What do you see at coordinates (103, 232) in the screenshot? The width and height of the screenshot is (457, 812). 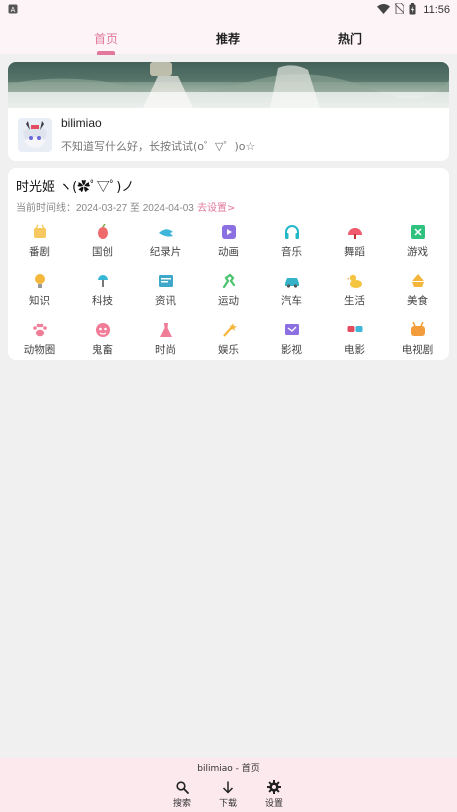 I see `guochuang-icon` at bounding box center [103, 232].